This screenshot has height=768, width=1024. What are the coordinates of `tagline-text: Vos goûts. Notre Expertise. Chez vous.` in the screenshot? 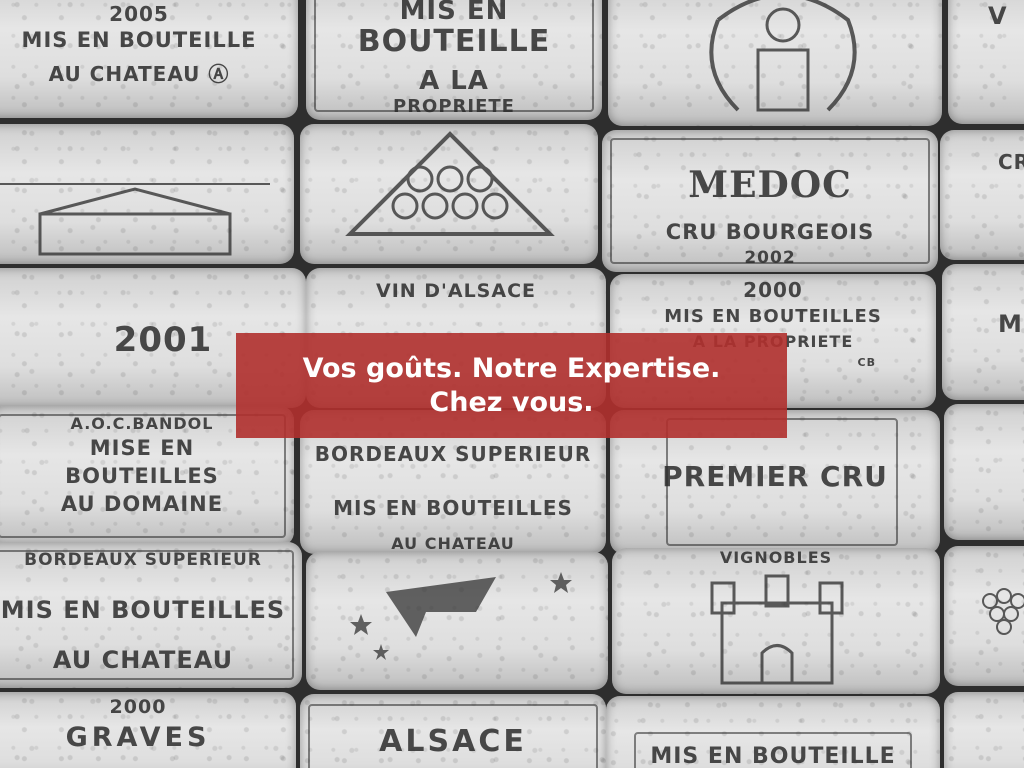 It's located at (512, 386).